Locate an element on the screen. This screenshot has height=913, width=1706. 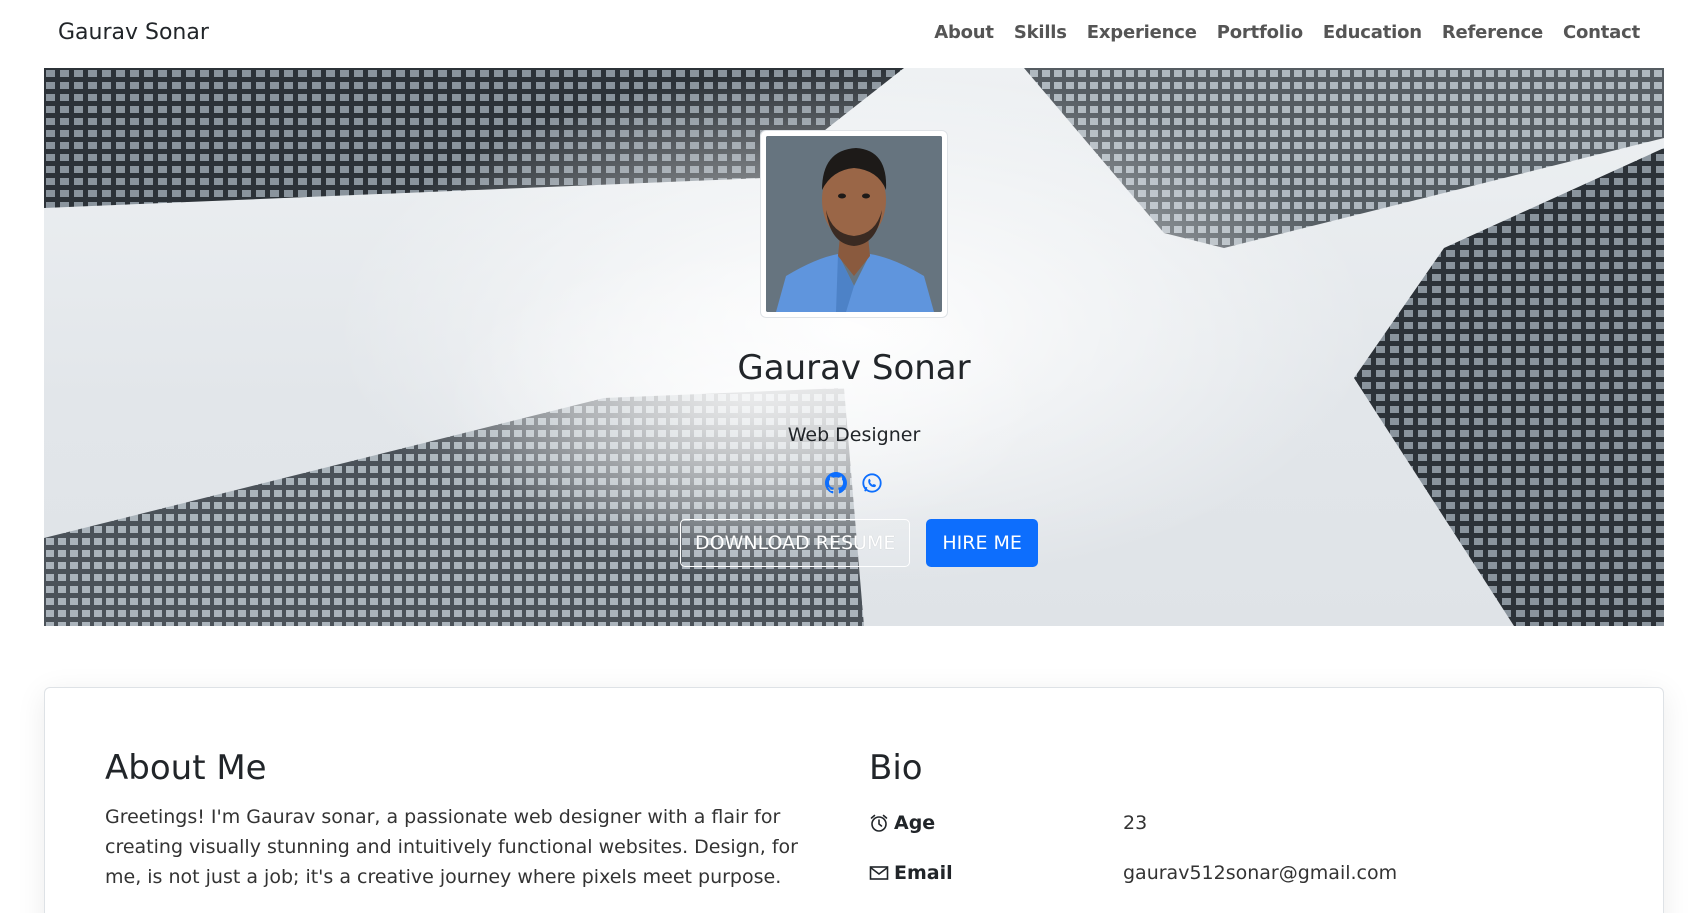
nav-link-skills: Skills is located at coordinates (1040, 32).